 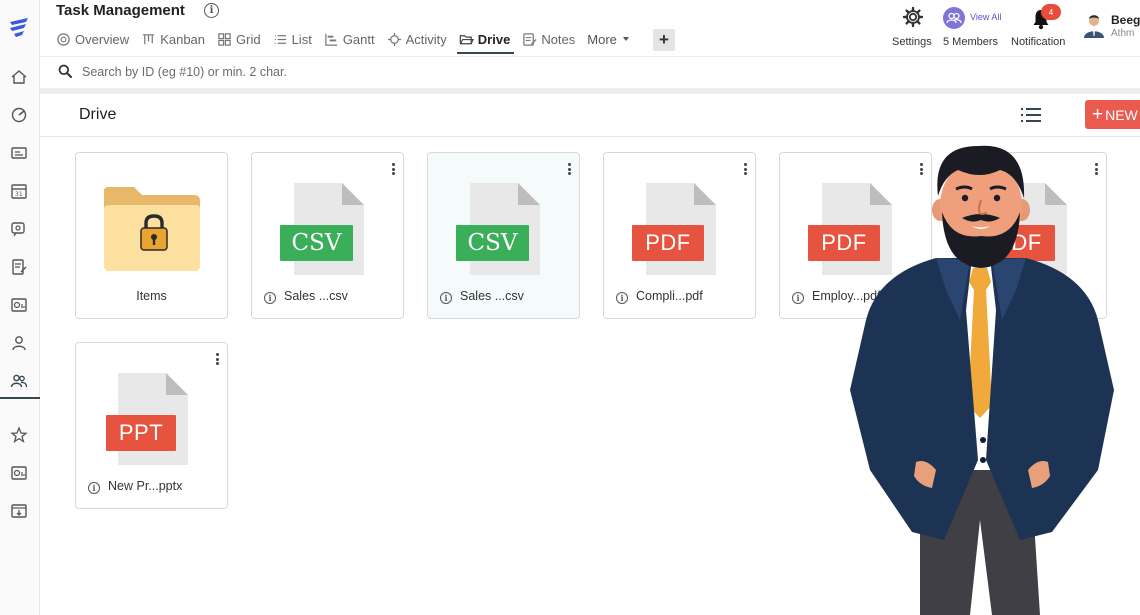 What do you see at coordinates (19, 381) in the screenshot?
I see `team-icon` at bounding box center [19, 381].